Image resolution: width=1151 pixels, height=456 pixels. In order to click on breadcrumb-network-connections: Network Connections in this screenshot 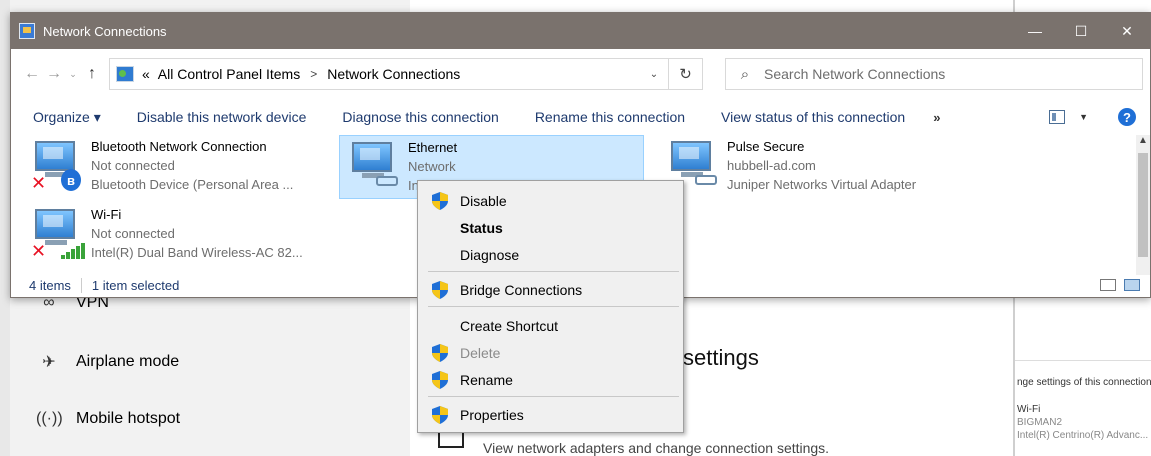, I will do `click(393, 74)`.